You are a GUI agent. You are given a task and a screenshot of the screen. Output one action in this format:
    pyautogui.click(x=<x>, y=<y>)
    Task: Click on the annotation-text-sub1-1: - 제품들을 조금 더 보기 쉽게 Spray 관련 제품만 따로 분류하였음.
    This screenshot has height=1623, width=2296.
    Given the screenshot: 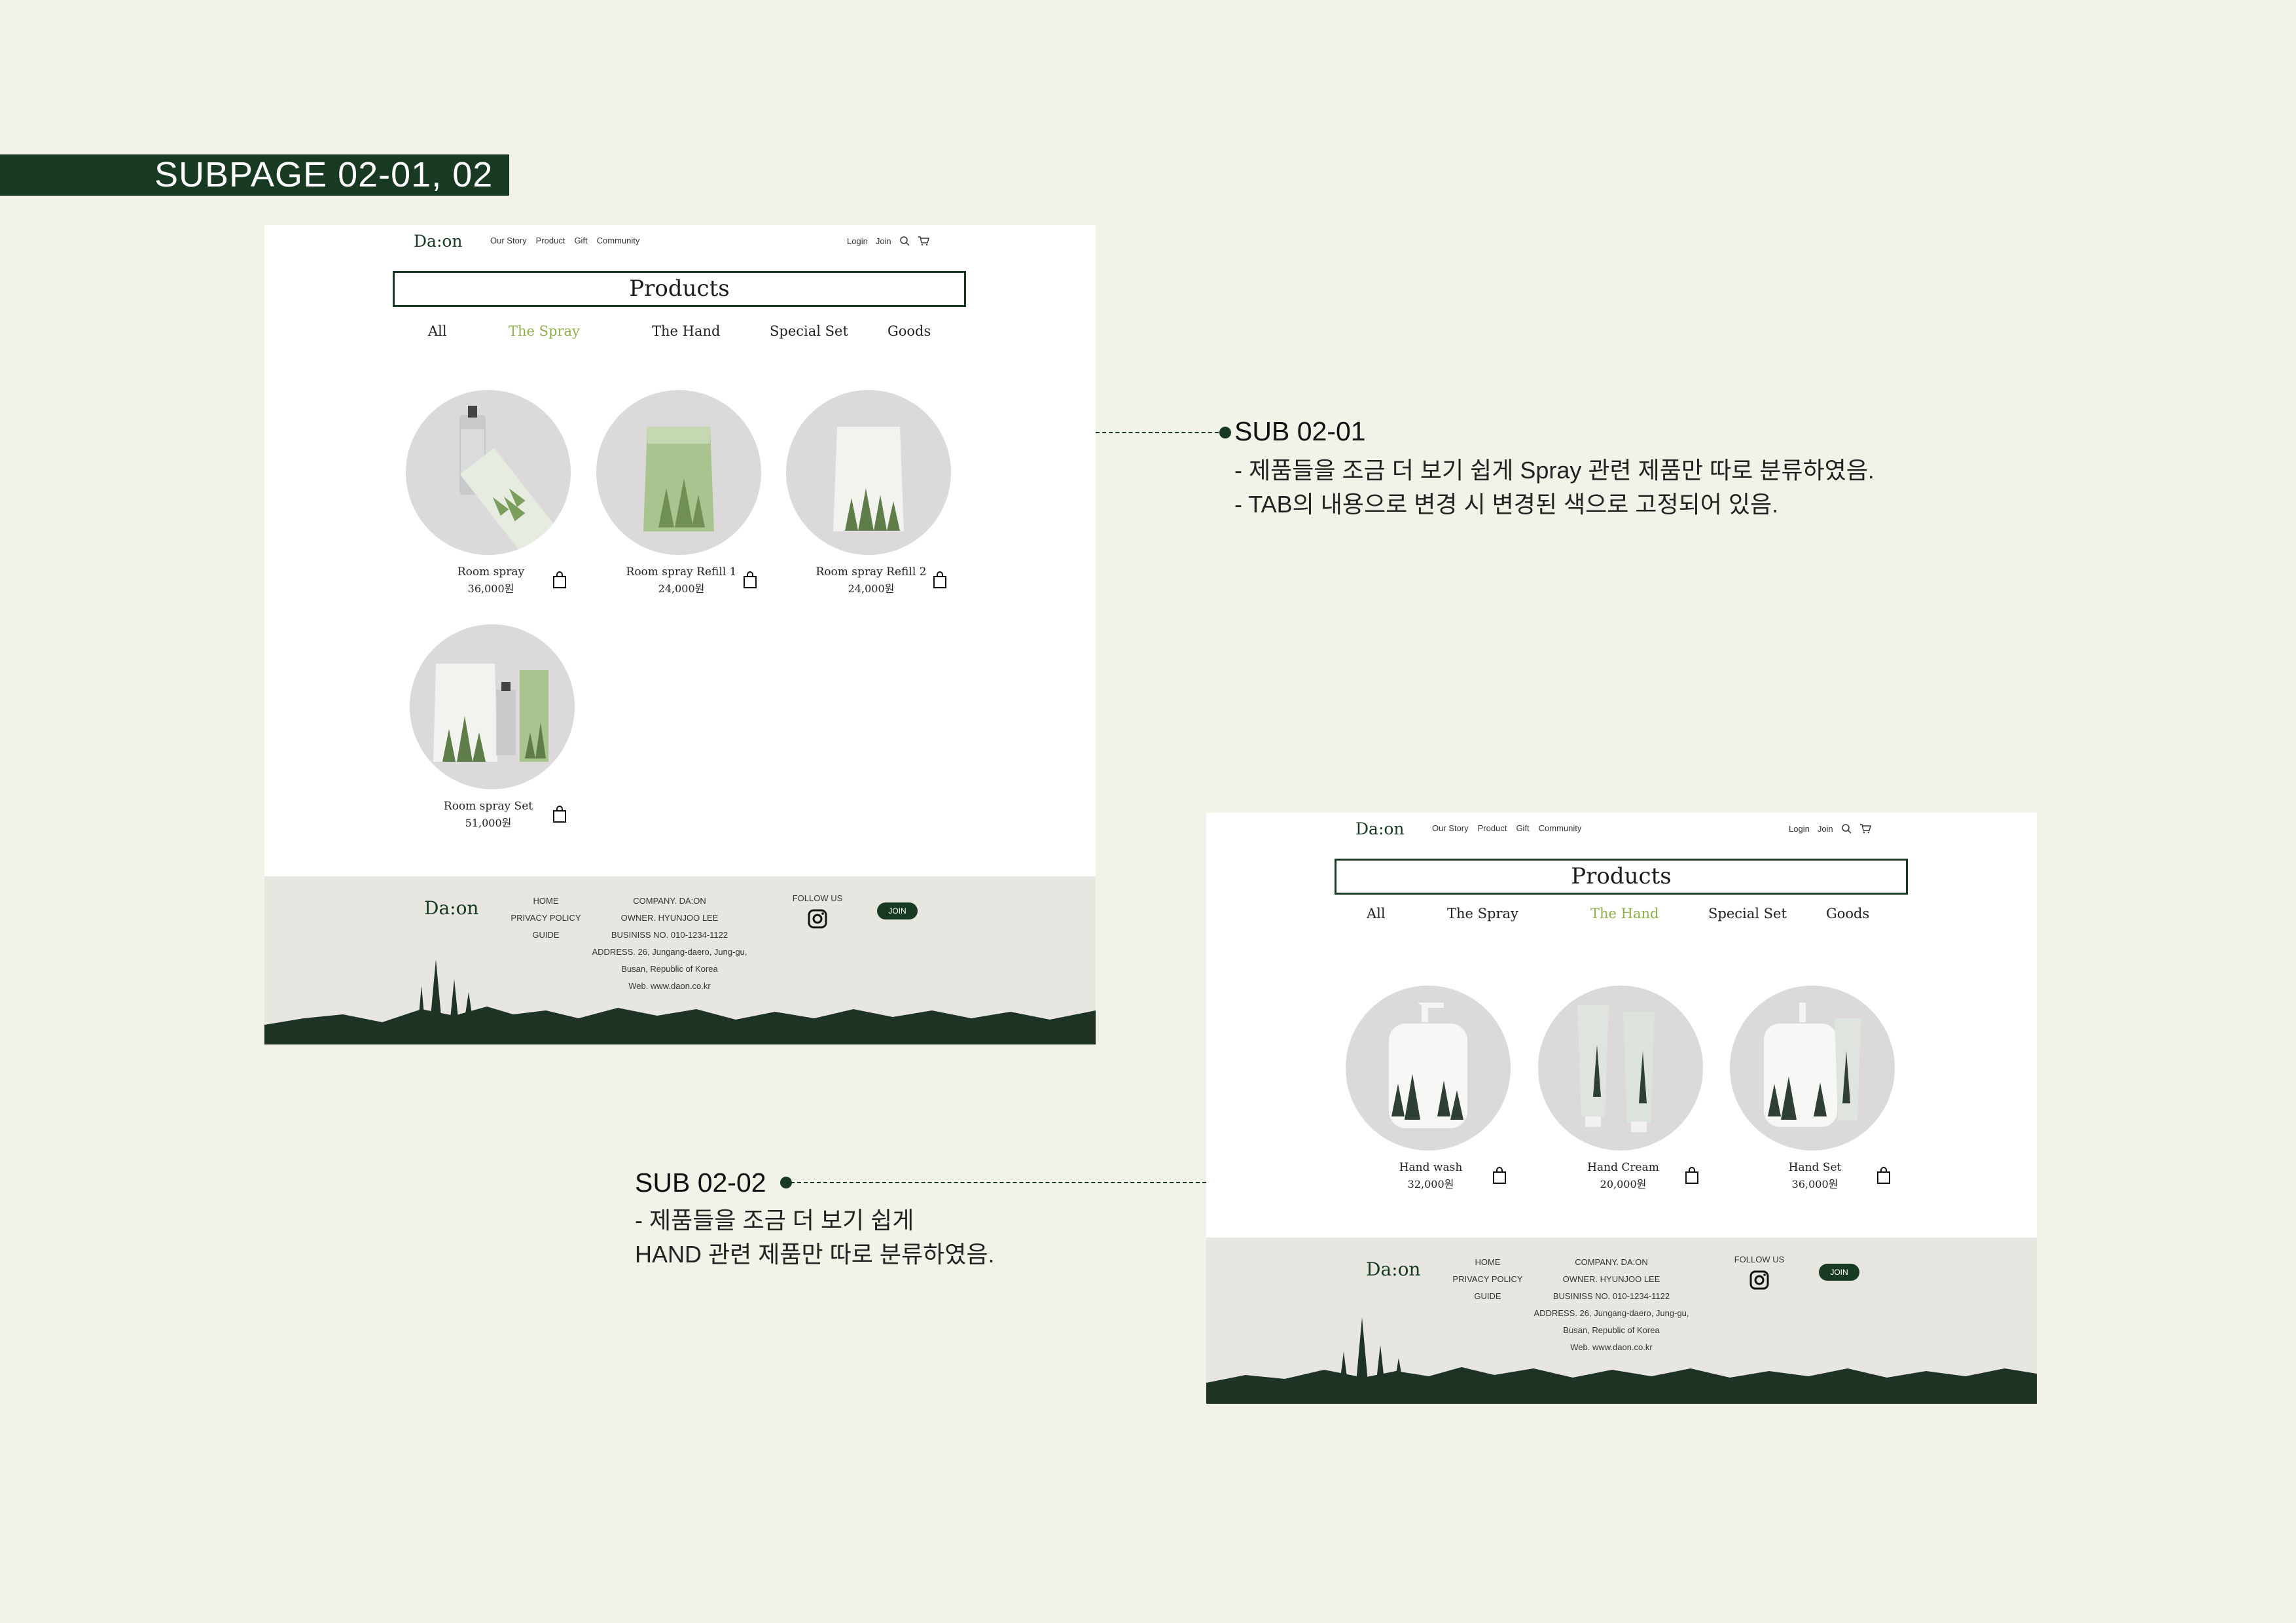 What is the action you would take?
    pyautogui.click(x=1554, y=470)
    